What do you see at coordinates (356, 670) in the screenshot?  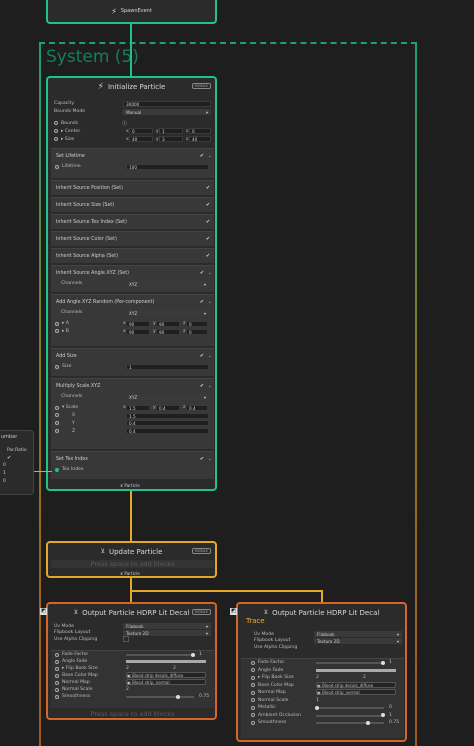 I see `angle-fade-slider` at bounding box center [356, 670].